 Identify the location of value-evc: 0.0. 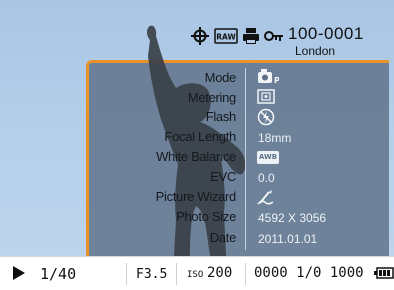
(266, 178).